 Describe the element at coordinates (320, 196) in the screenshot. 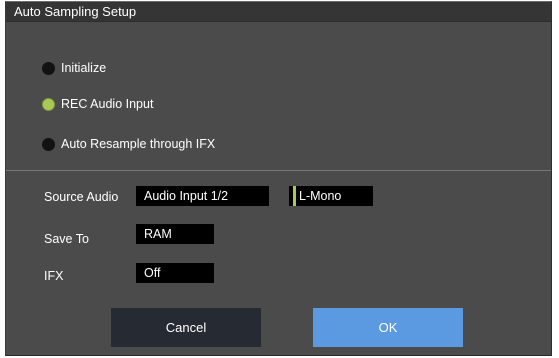

I see `source-channel-value: L-Mono` at that location.